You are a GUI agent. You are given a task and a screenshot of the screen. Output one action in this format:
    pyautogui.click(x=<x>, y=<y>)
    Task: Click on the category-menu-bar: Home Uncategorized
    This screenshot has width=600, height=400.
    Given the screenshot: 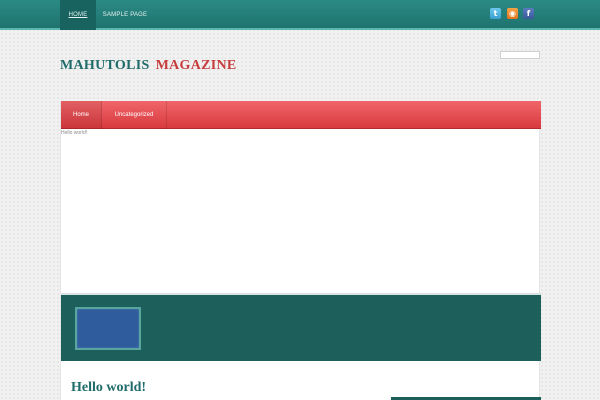 What is the action you would take?
    pyautogui.click(x=301, y=115)
    